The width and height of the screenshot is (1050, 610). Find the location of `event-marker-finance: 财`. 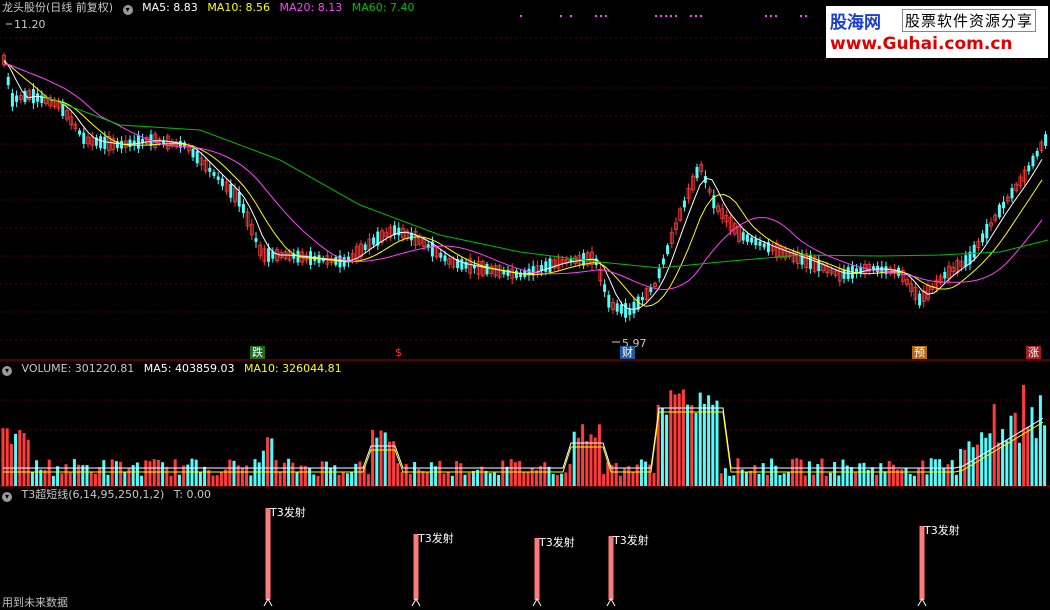

event-marker-finance: 财 is located at coordinates (627, 352).